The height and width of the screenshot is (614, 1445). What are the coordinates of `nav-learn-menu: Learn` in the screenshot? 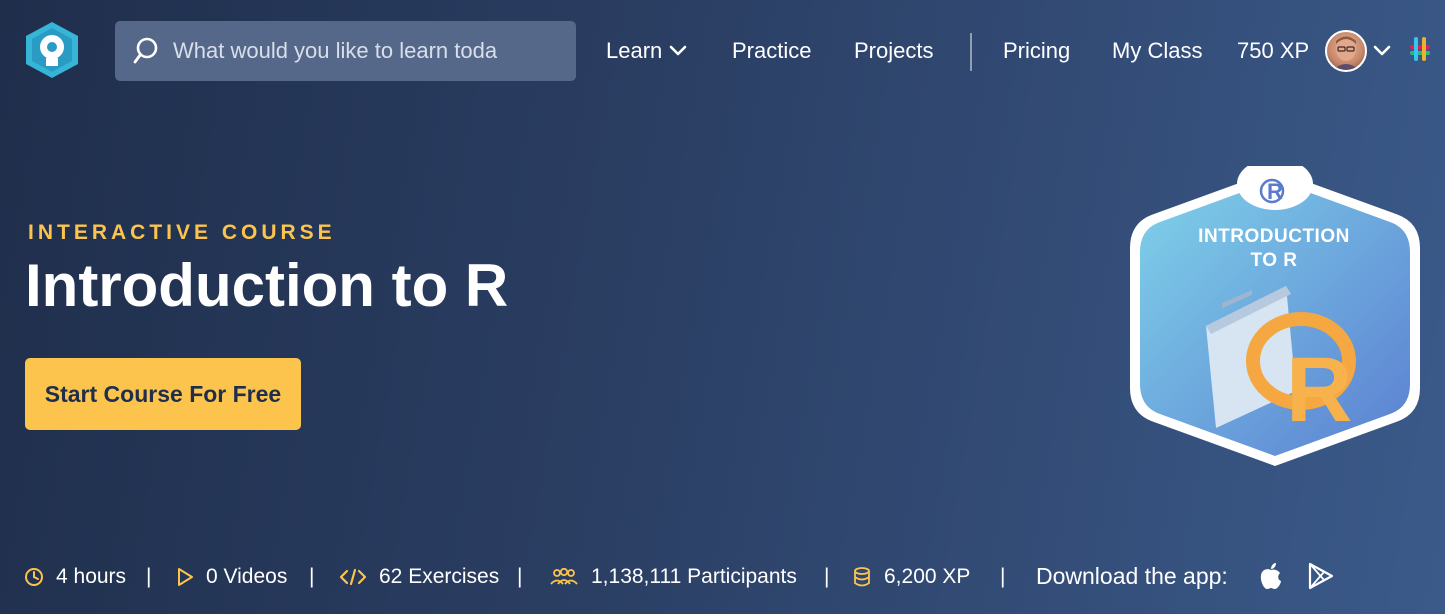 It's located at (646, 51).